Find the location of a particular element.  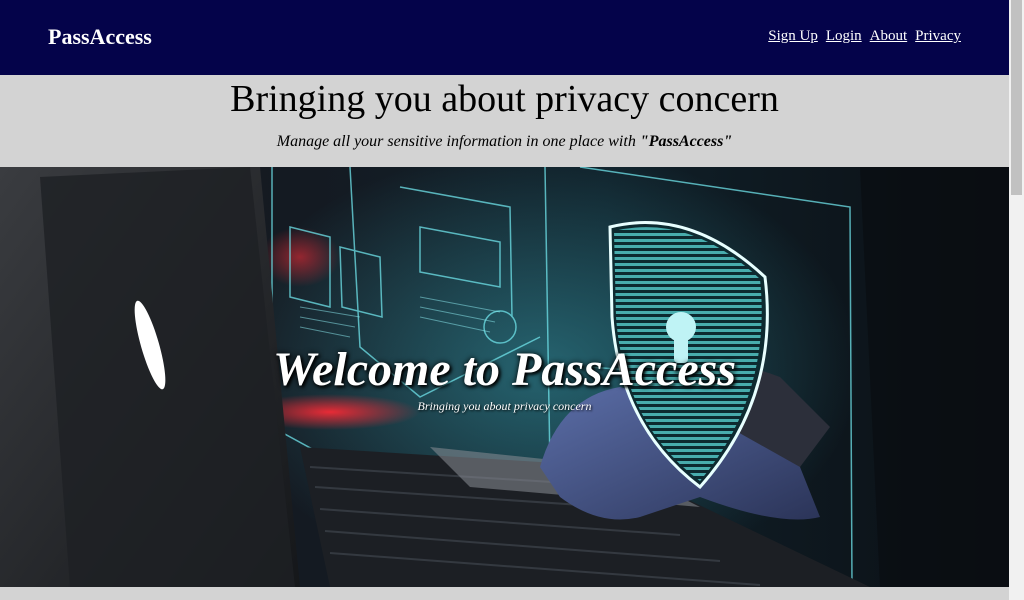

intro-tagline-brand: "PassAccess" is located at coordinates (686, 141).